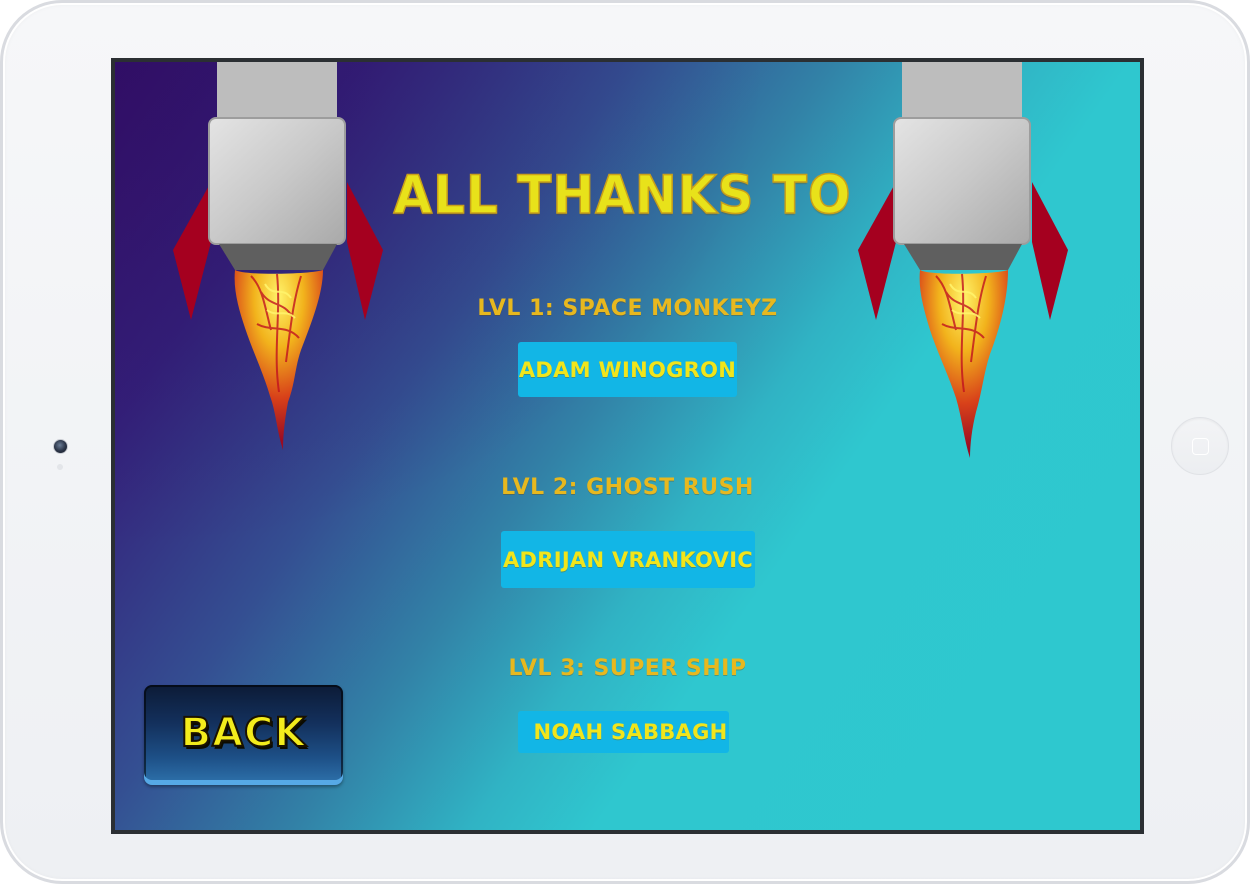 The image size is (1250, 884). Describe the element at coordinates (1200, 446) in the screenshot. I see `home-button` at that location.